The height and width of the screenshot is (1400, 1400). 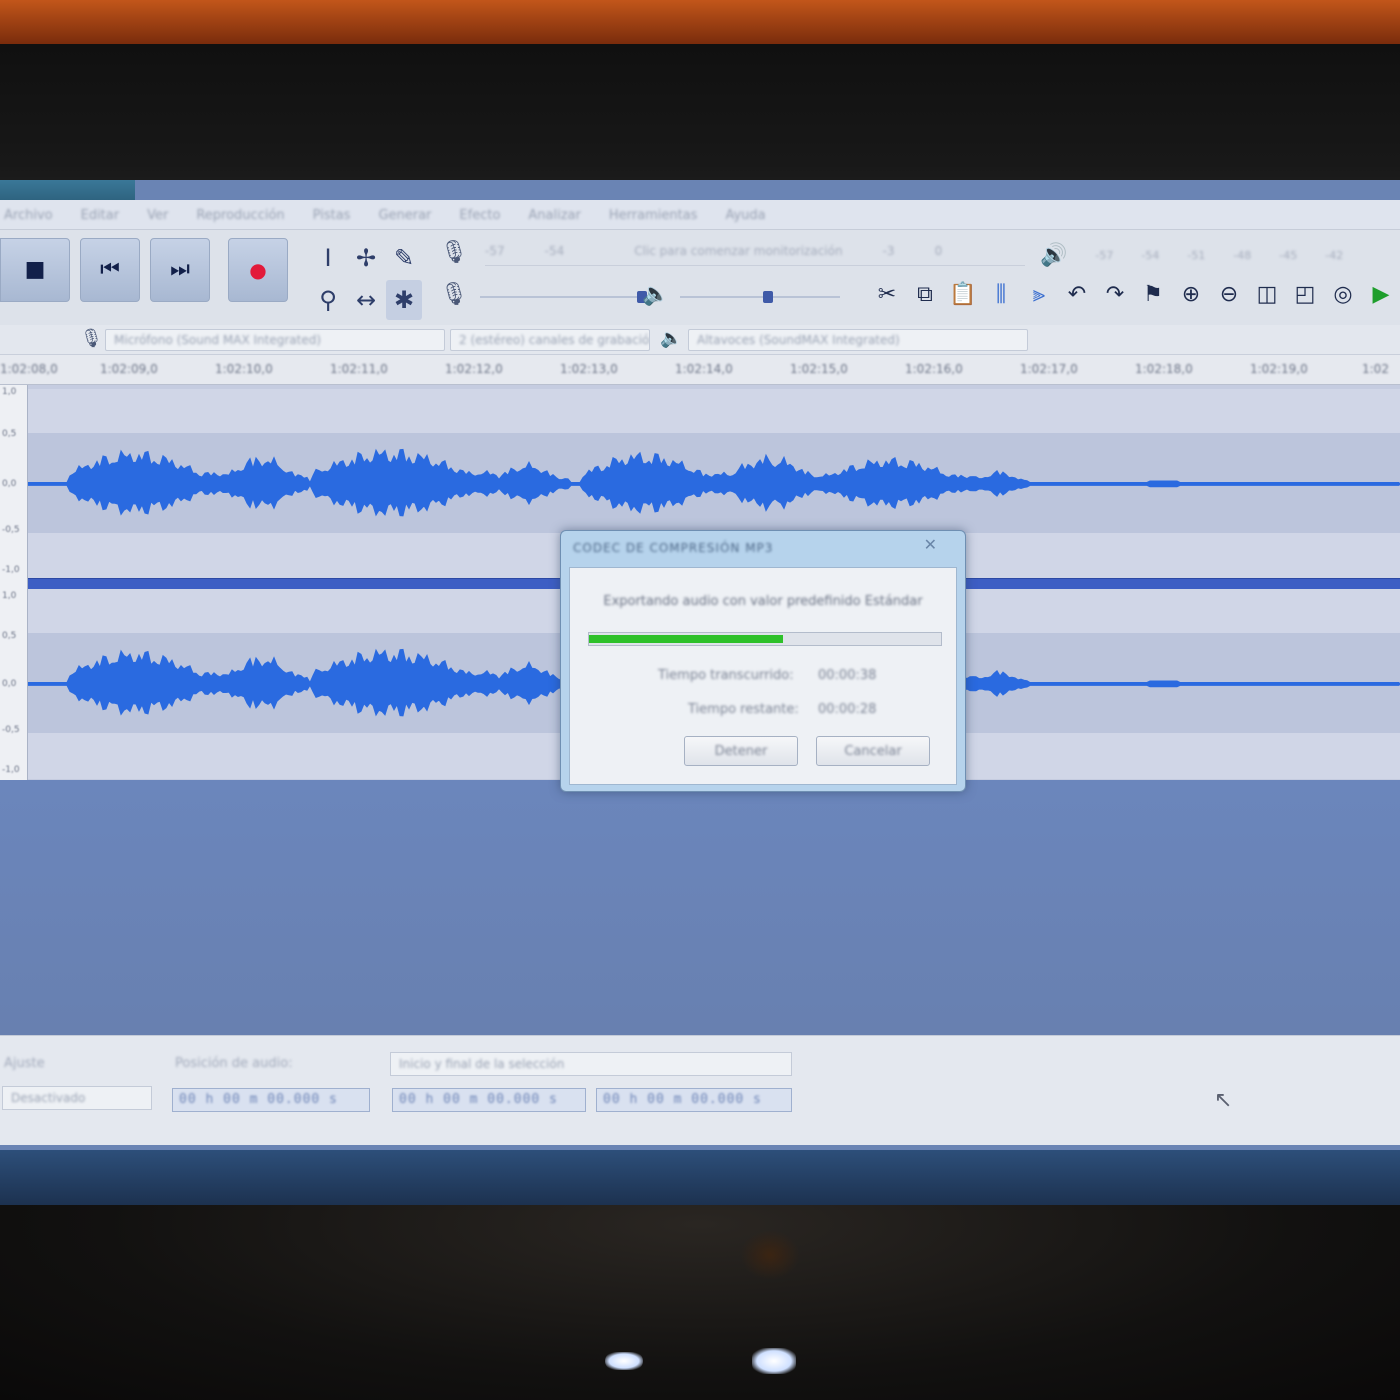 I want to click on background-wall, so click(x=700, y=22).